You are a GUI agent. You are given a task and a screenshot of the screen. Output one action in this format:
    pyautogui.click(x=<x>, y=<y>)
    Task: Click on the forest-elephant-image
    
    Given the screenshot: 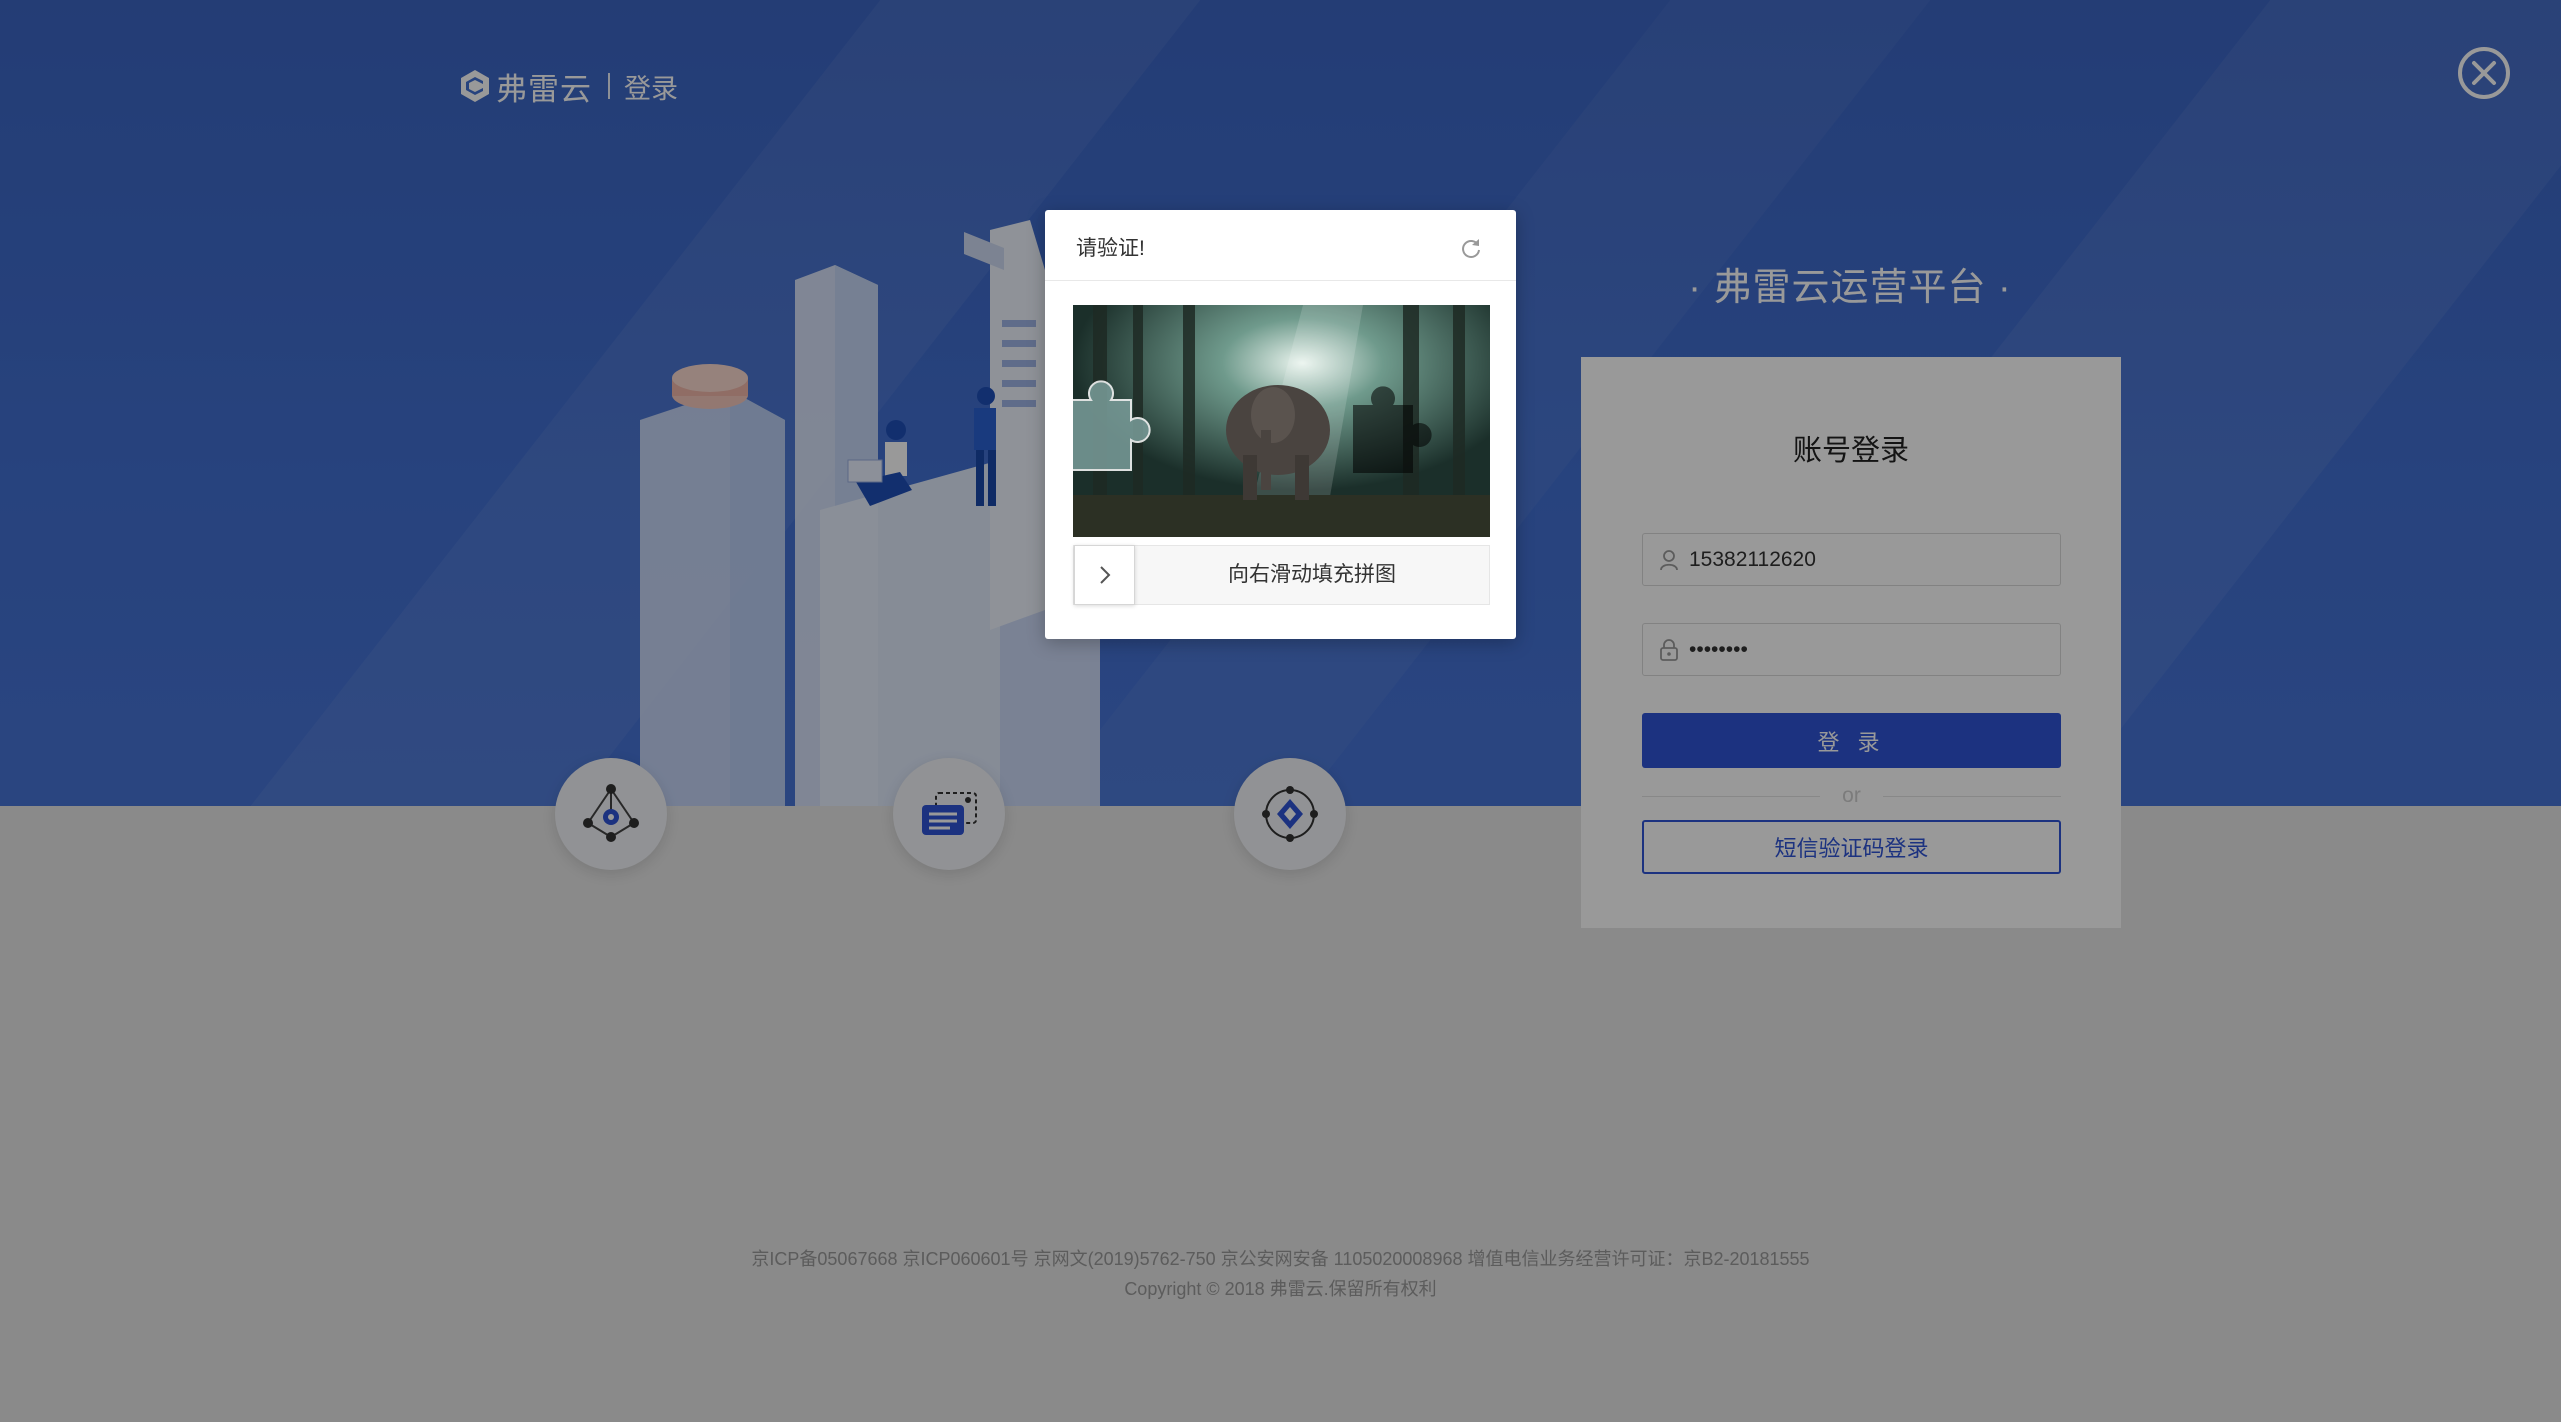 What is the action you would take?
    pyautogui.click(x=1281, y=421)
    